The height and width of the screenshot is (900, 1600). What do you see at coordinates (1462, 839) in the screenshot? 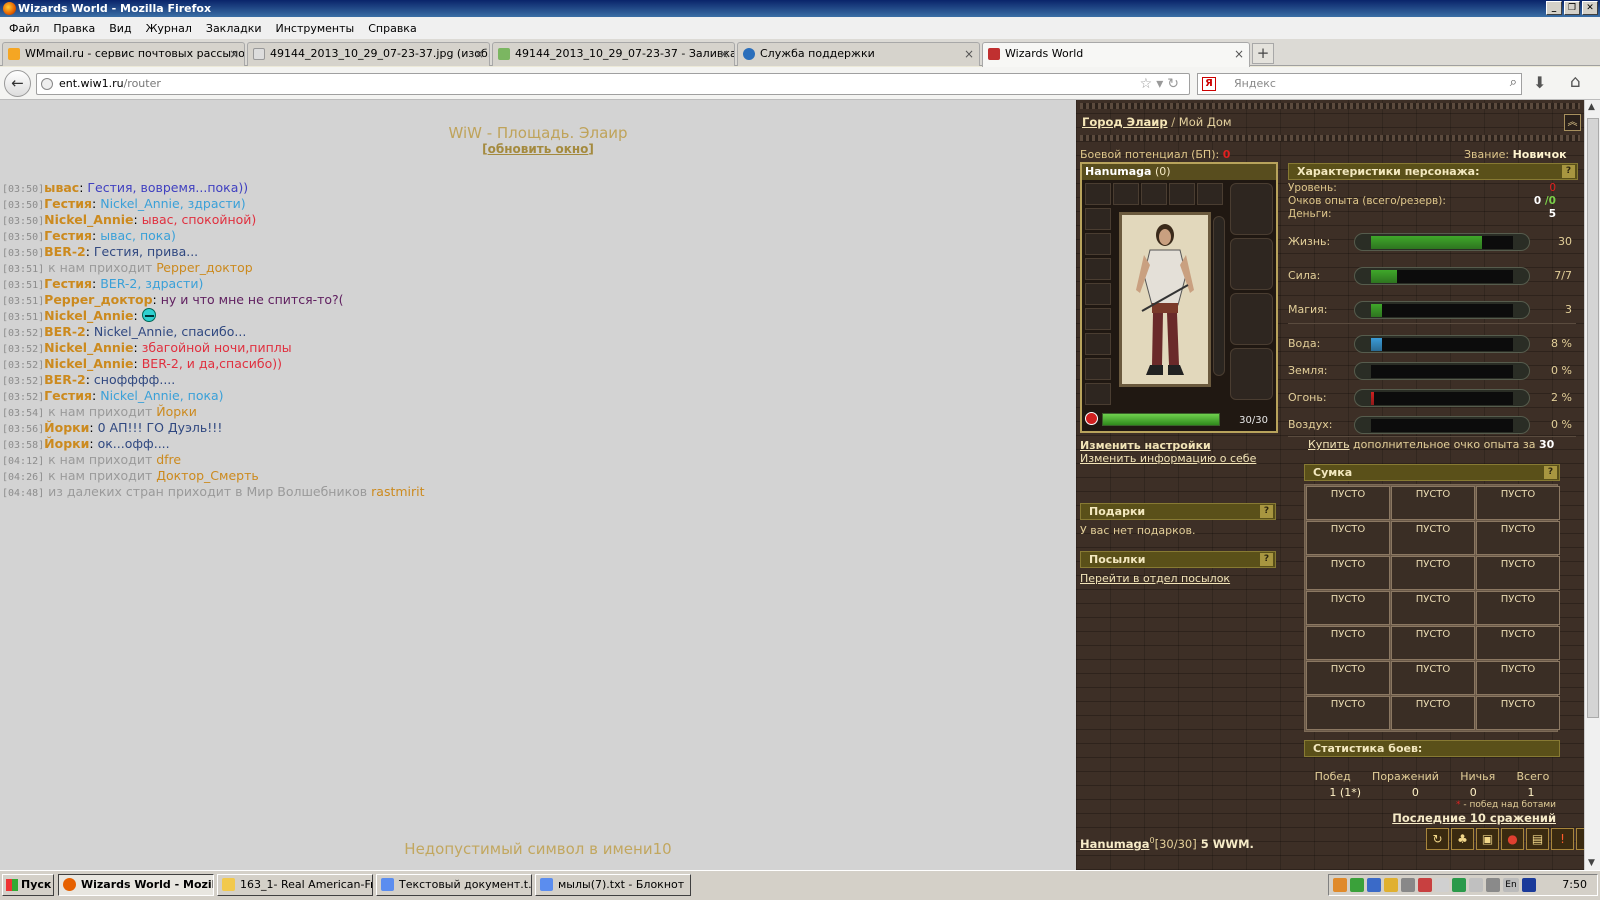
I see `tree-icon: ♣` at bounding box center [1462, 839].